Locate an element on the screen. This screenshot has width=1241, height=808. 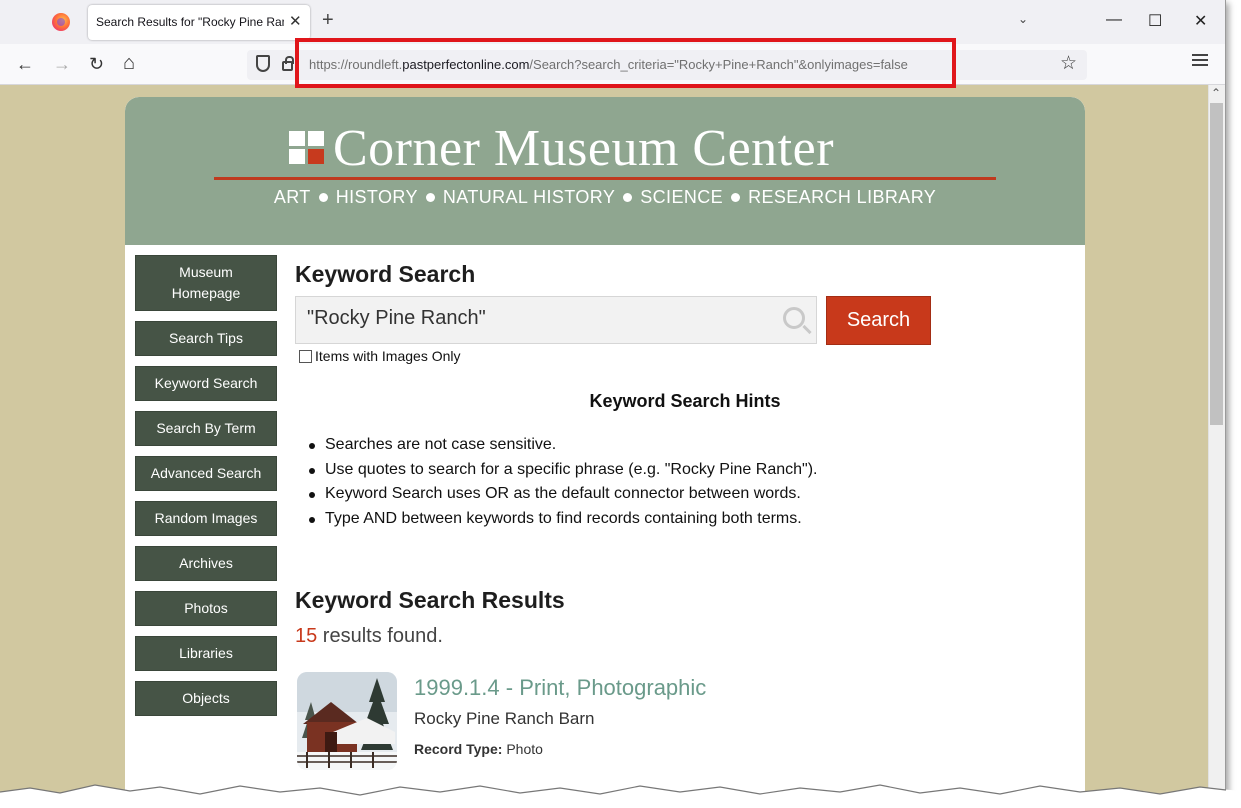
lock-icon is located at coordinates (288, 63).